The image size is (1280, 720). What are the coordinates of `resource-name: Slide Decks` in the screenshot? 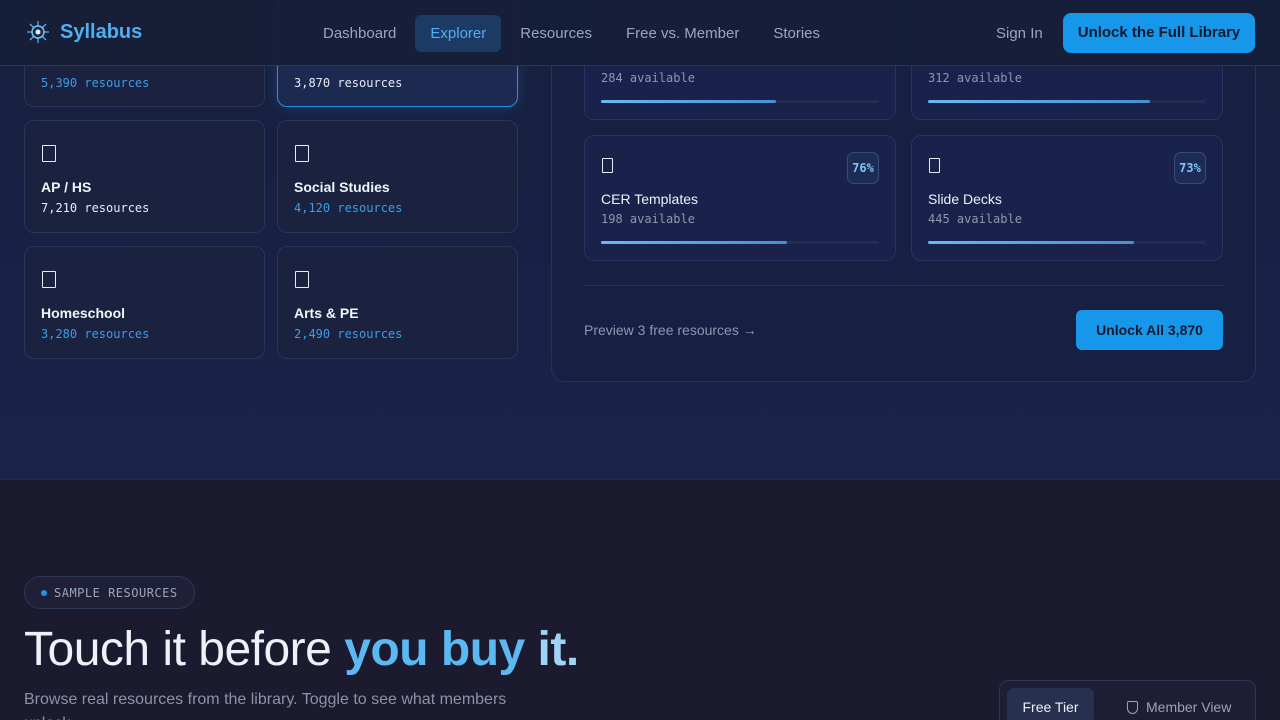 It's located at (965, 199).